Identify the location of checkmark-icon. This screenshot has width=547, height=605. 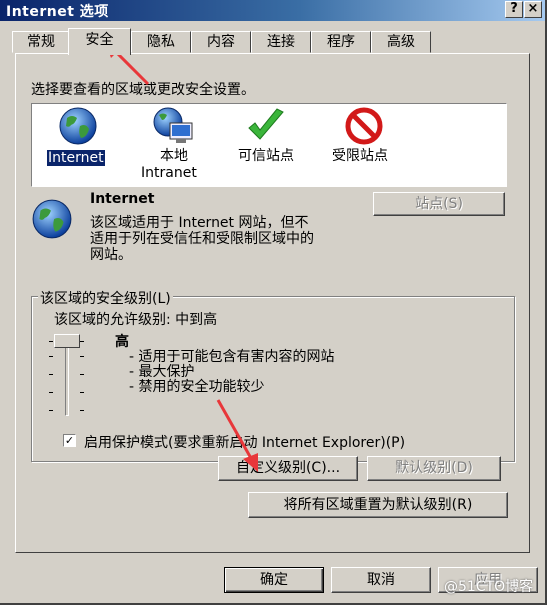
(266, 124).